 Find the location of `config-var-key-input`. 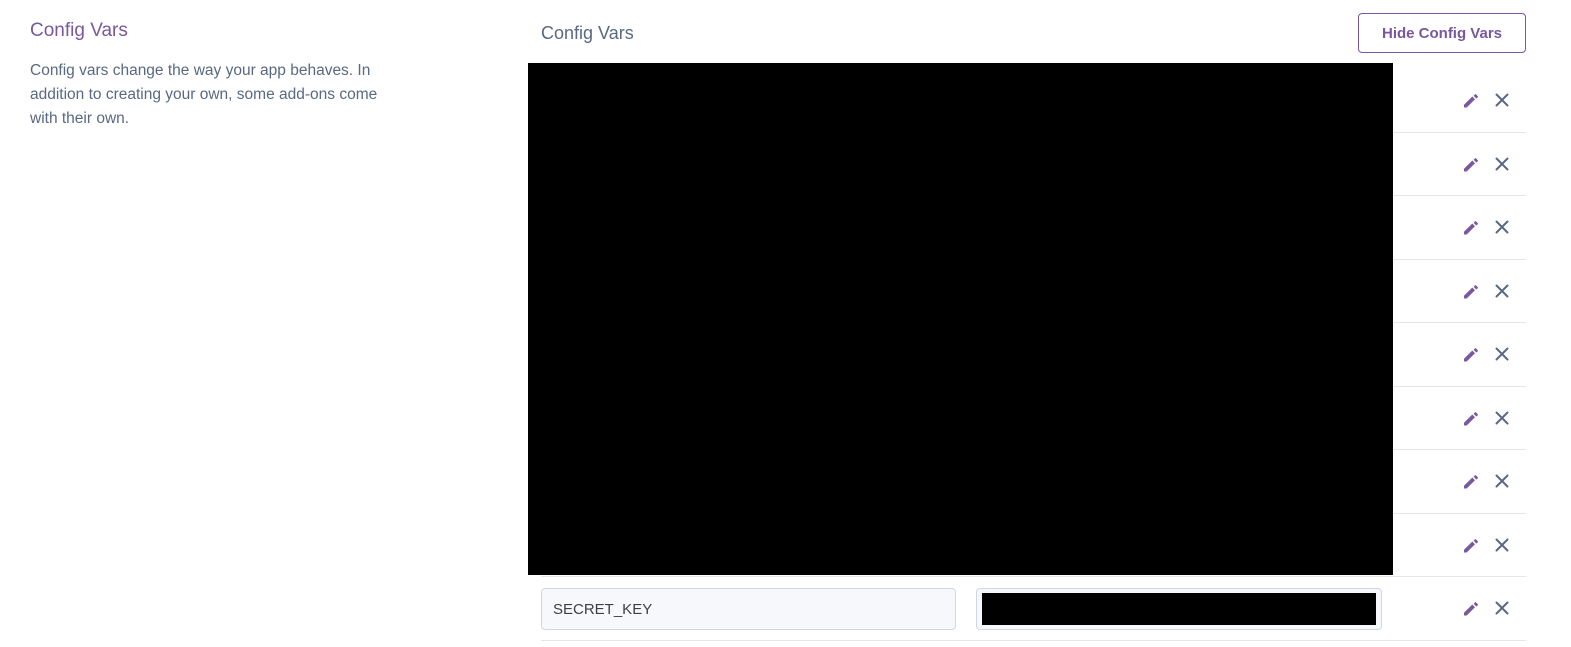

config-var-key-input is located at coordinates (748, 609).